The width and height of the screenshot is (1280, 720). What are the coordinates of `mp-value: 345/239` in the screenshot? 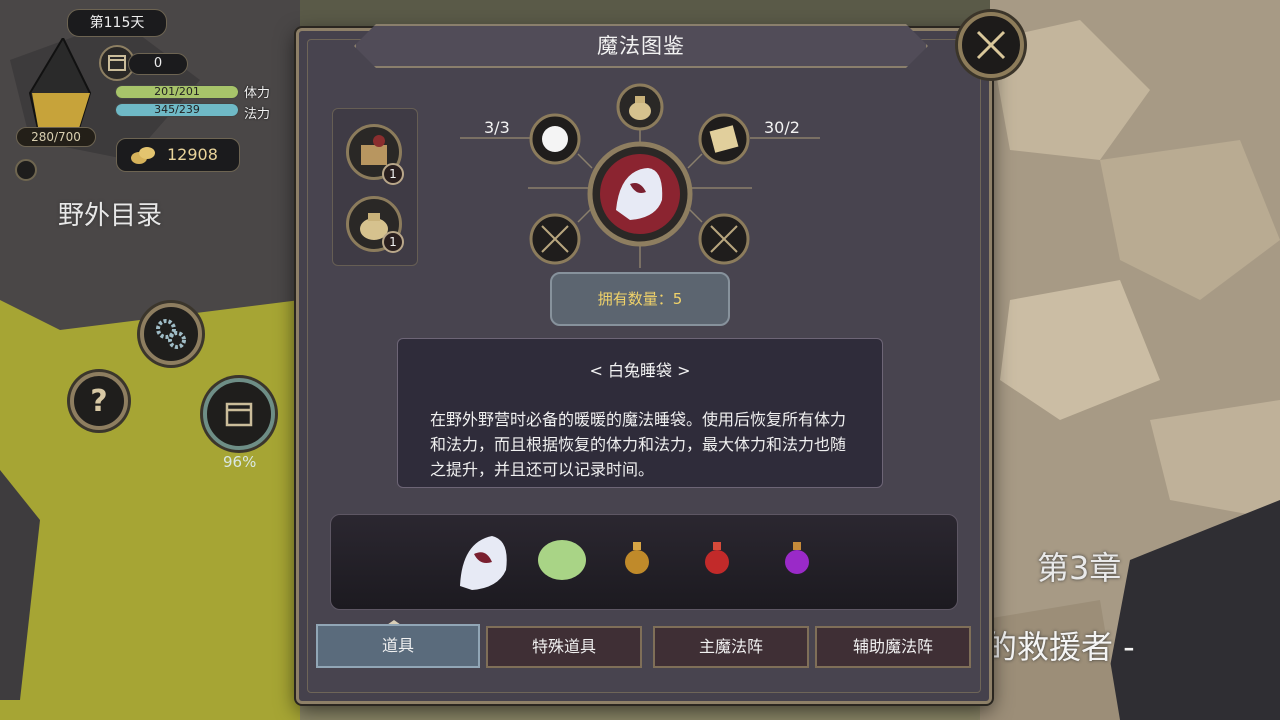 It's located at (177, 109).